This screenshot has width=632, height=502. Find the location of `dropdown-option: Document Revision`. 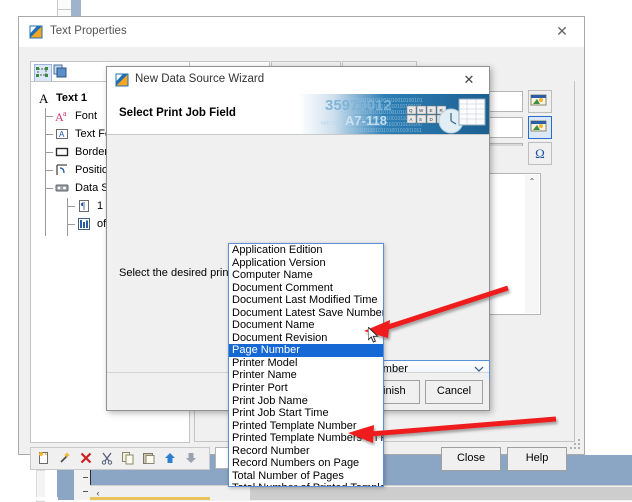

dropdown-option: Document Revision is located at coordinates (306, 338).